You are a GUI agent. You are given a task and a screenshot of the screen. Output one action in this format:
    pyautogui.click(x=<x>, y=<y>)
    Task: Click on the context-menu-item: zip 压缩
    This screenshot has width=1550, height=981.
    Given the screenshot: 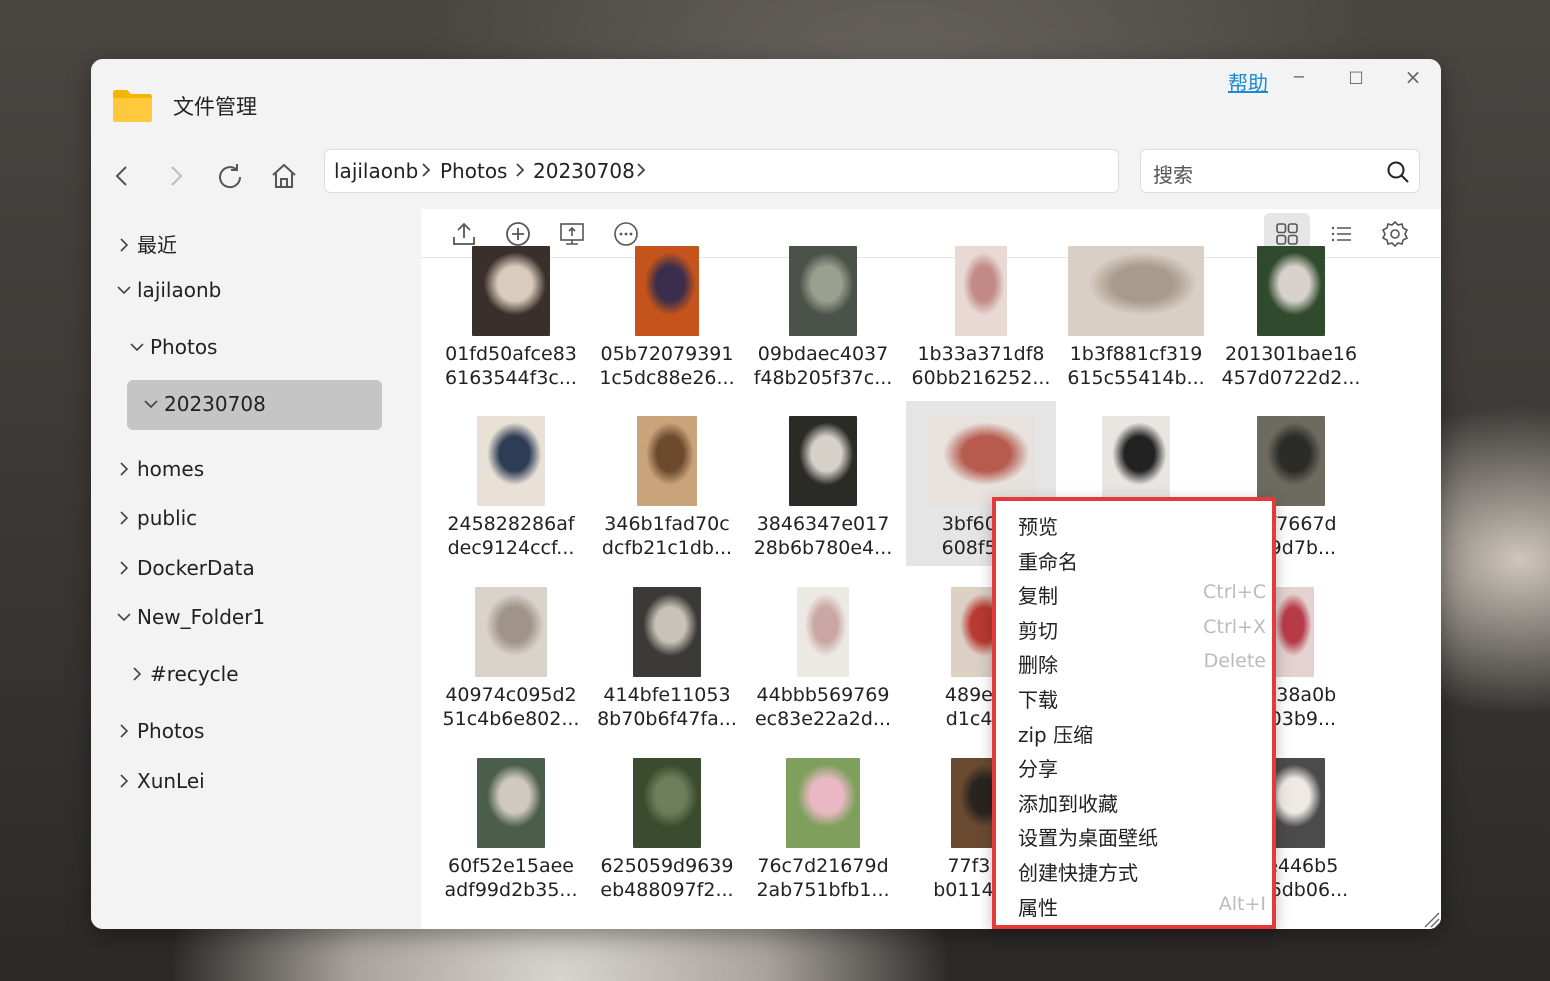 What is the action you would take?
    pyautogui.click(x=1134, y=733)
    